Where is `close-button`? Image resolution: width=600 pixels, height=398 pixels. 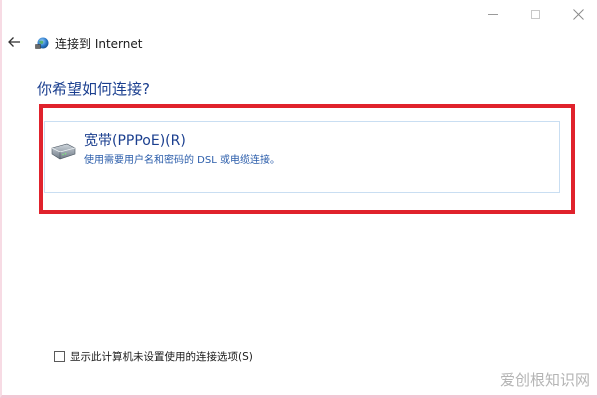
close-button is located at coordinates (578, 14).